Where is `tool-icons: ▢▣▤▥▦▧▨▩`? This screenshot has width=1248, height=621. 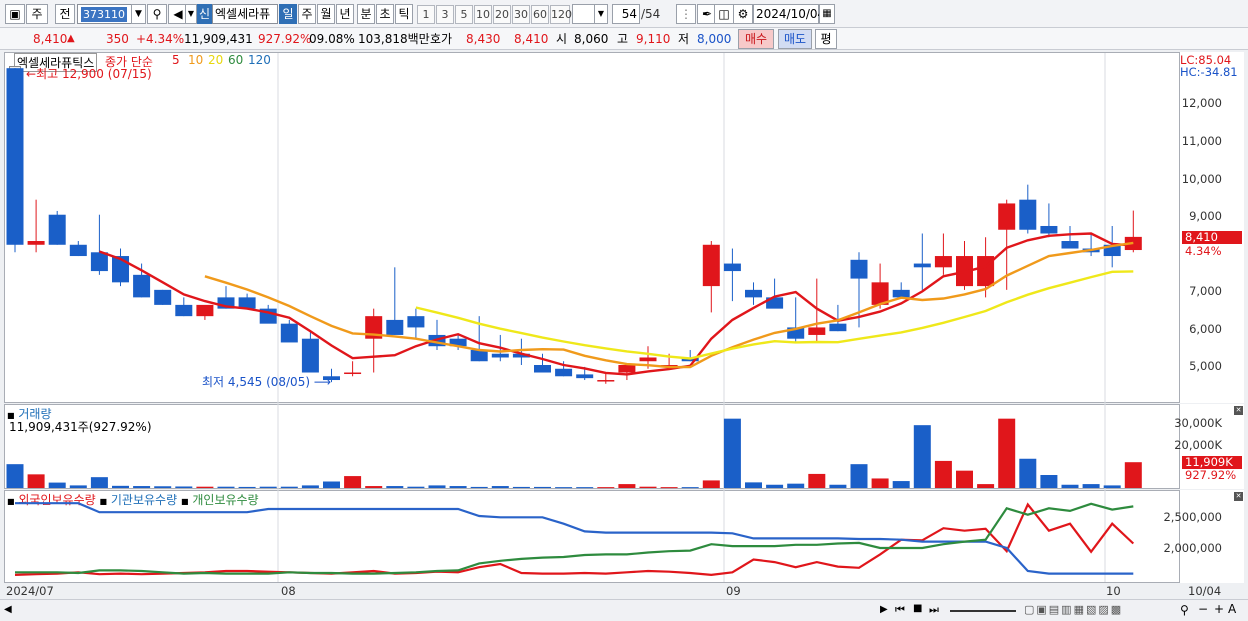 tool-icons: ▢▣▤▥▦▧▨▩ is located at coordinates (1073, 609).